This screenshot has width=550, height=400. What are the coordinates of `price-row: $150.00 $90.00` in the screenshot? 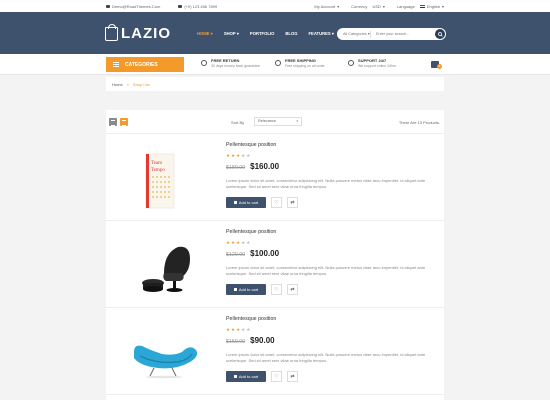 It's located at (331, 340).